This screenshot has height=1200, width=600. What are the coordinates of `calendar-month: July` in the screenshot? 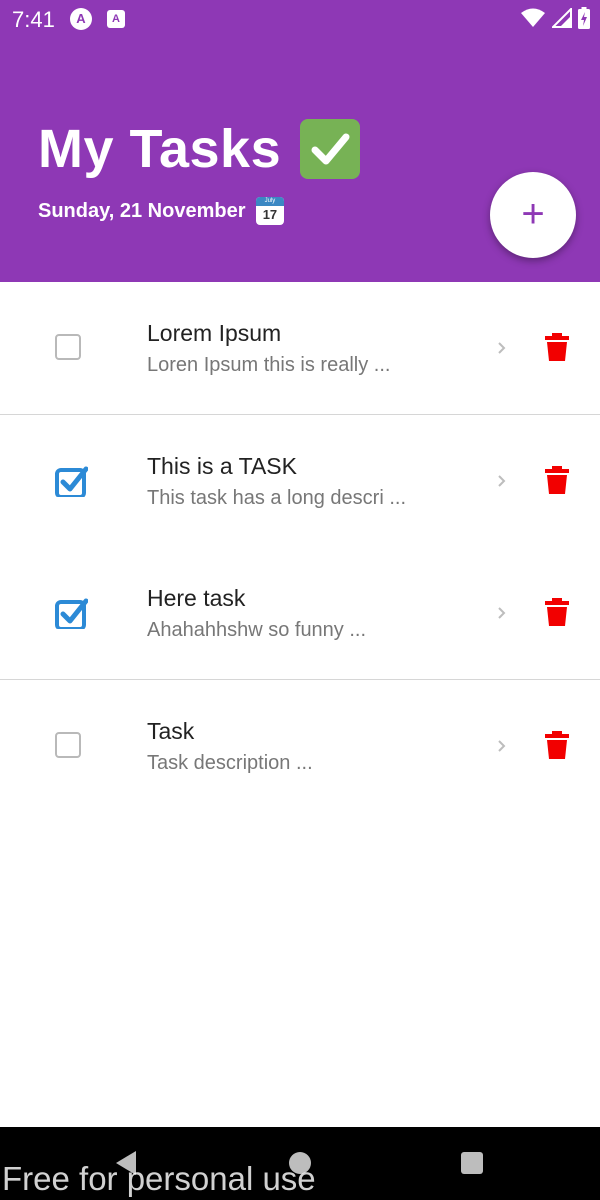 It's located at (269, 201).